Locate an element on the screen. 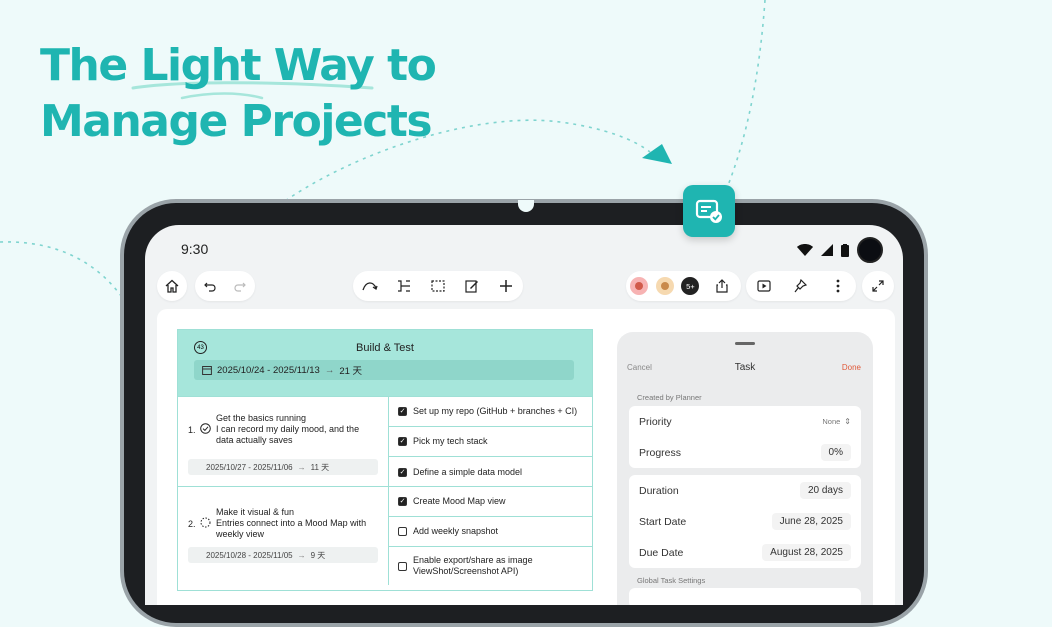  present-button is located at coordinates (764, 286).